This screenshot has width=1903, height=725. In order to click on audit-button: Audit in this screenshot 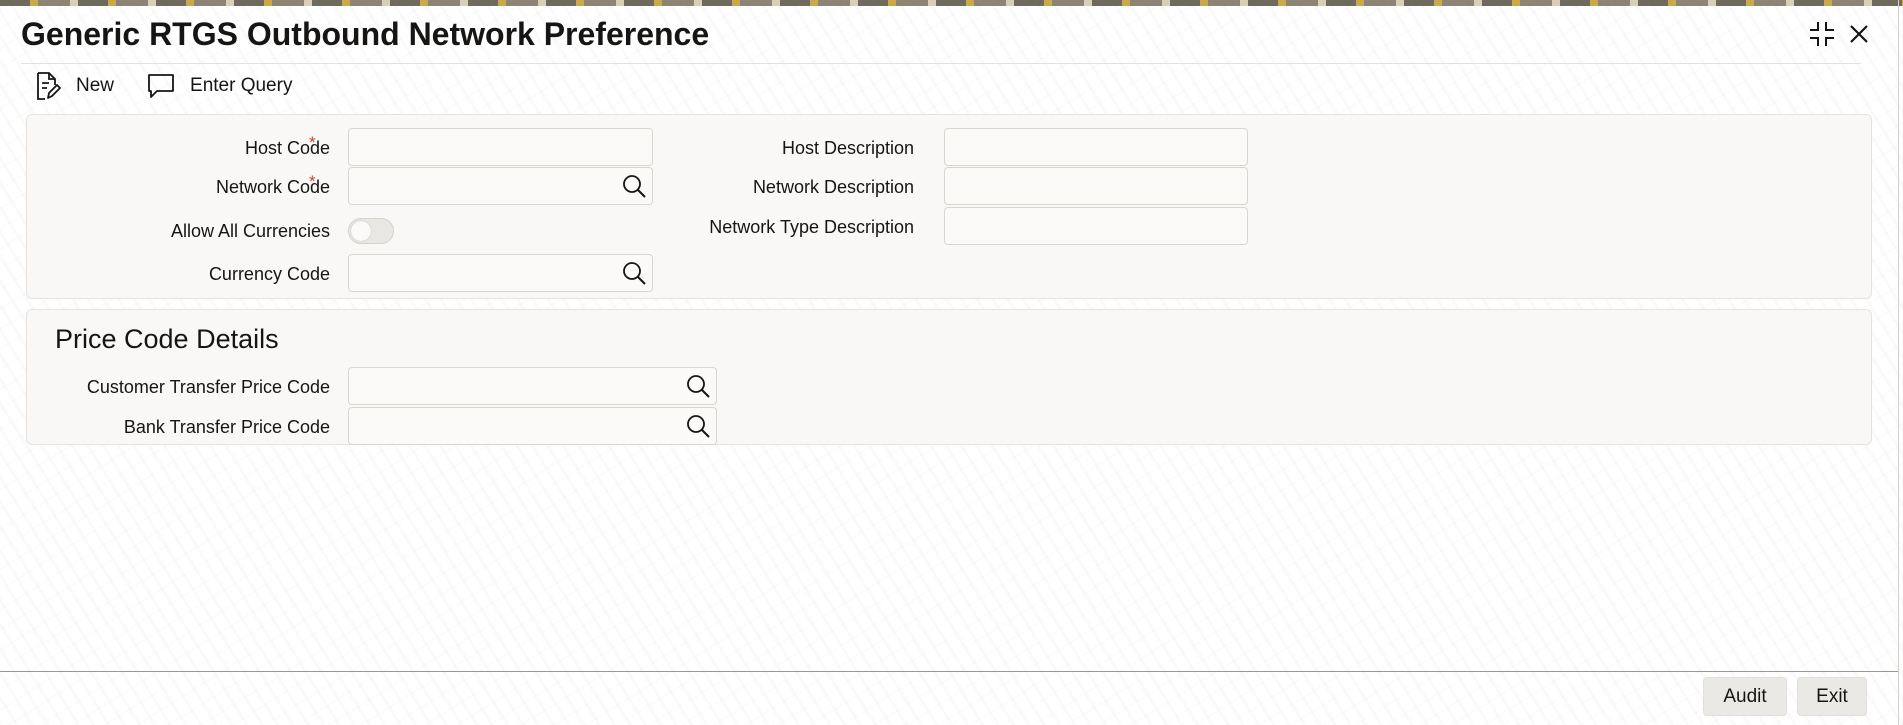, I will do `click(1745, 696)`.